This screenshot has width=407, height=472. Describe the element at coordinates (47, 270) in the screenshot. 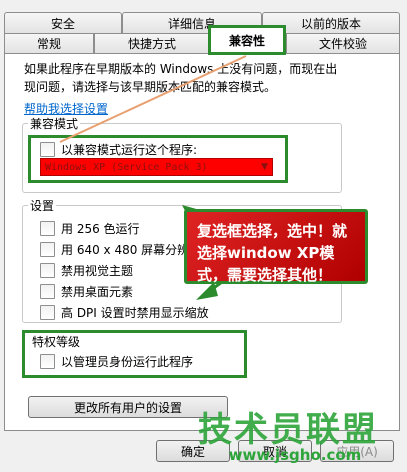

I see `setting-disable-visual-themes-checkbox` at that location.